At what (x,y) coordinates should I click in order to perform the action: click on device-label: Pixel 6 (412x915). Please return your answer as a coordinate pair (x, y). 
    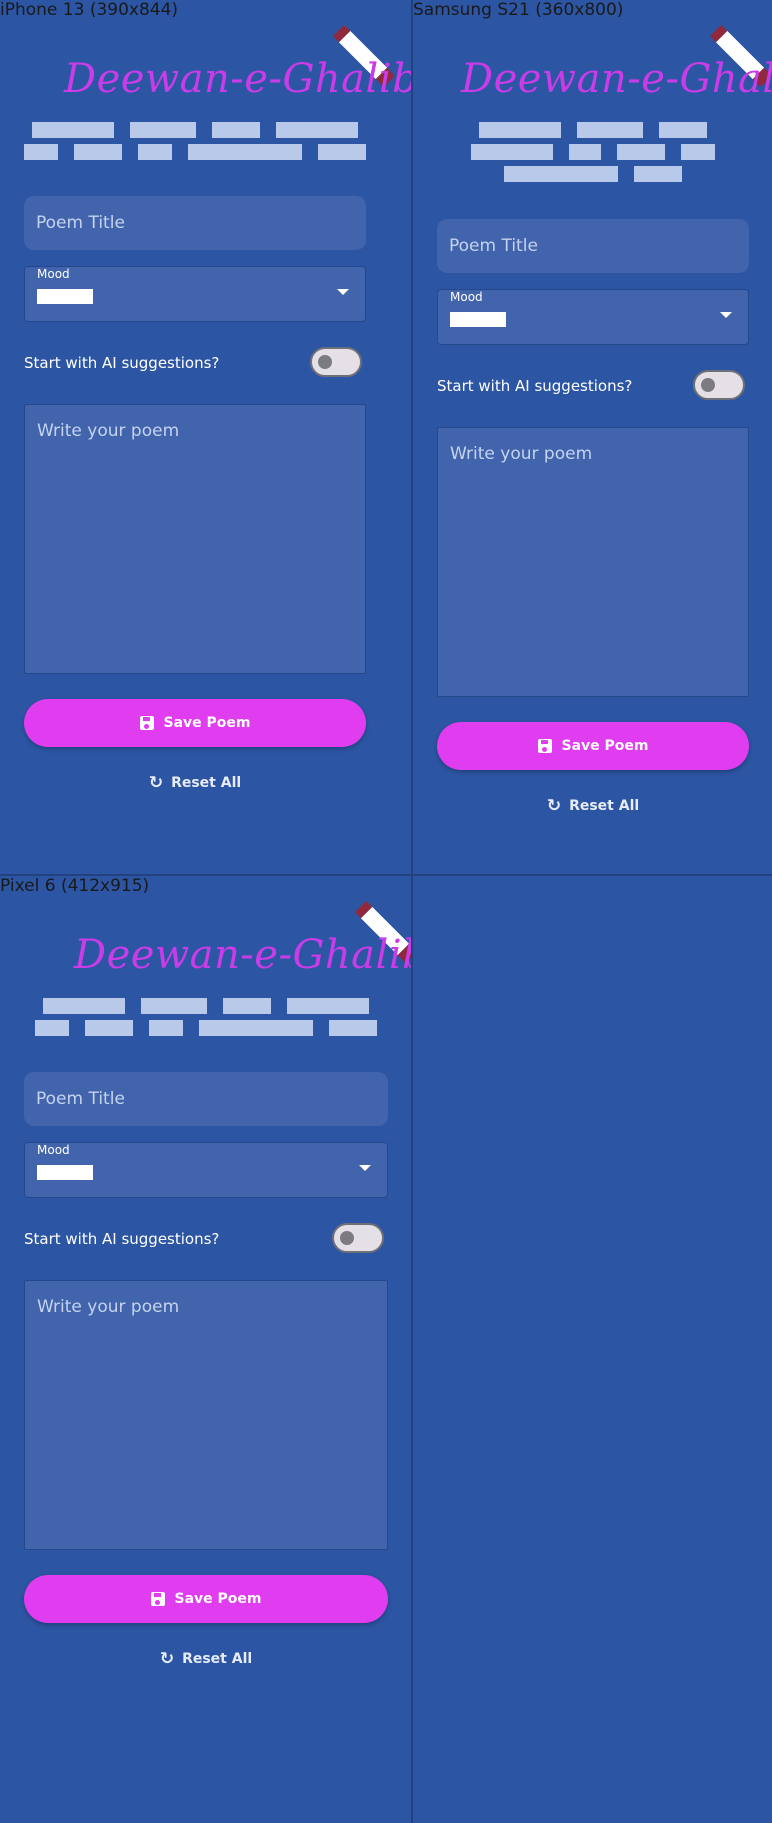
    Looking at the image, I should click on (75, 886).